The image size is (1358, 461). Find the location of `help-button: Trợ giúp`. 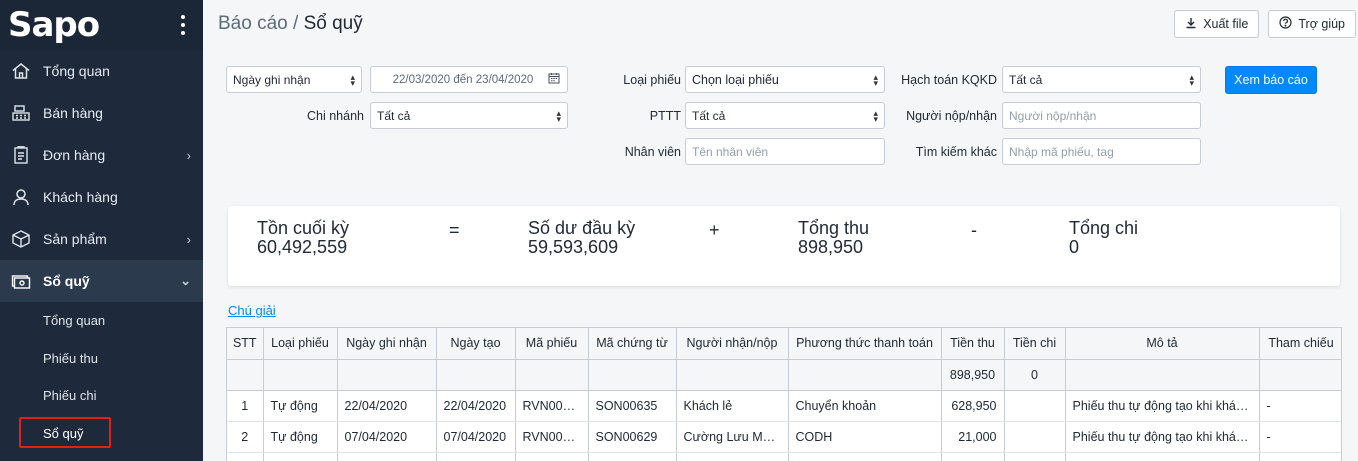

help-button: Trợ giúp is located at coordinates (1312, 24).